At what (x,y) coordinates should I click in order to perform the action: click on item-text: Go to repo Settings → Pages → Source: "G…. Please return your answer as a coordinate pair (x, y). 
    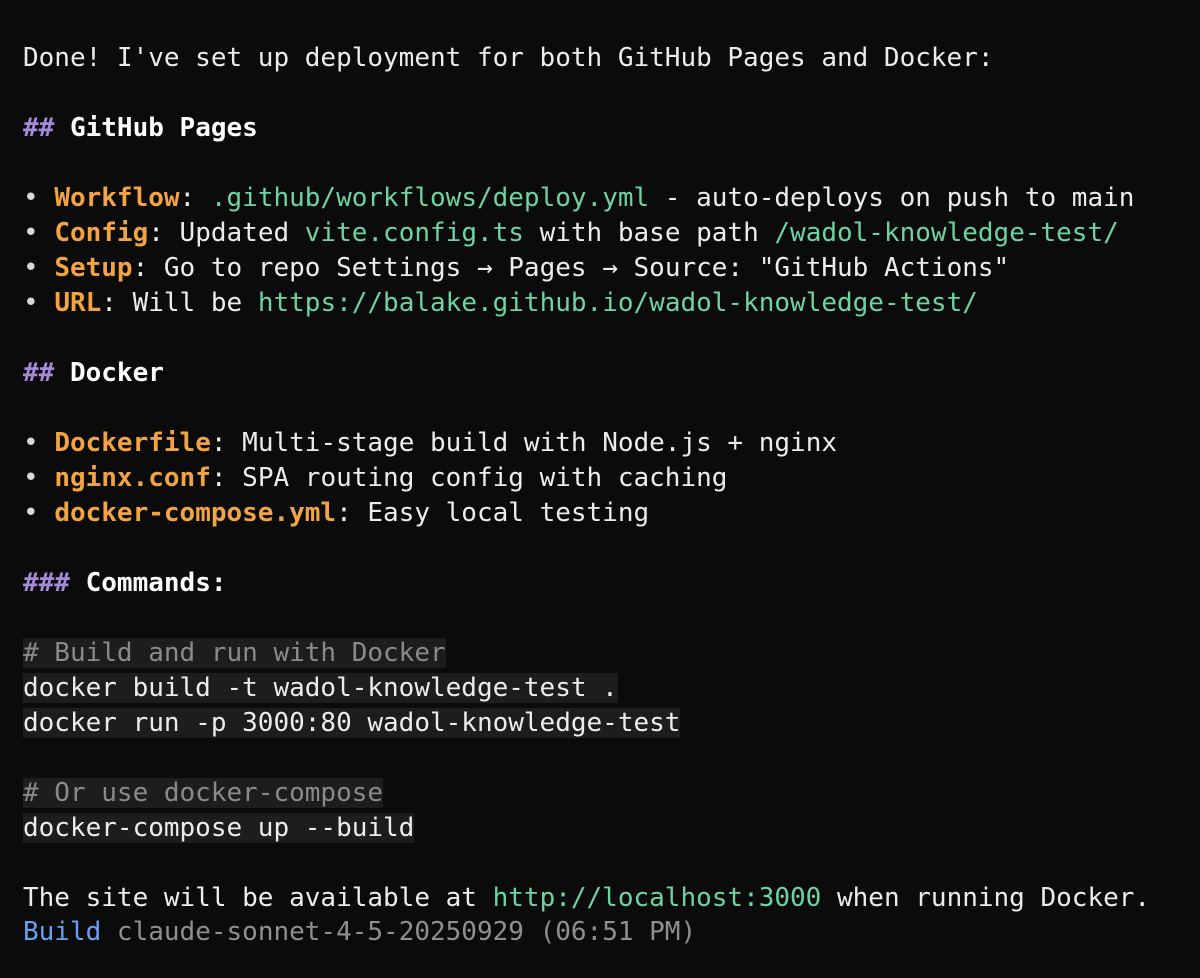
    Looking at the image, I should click on (586, 268).